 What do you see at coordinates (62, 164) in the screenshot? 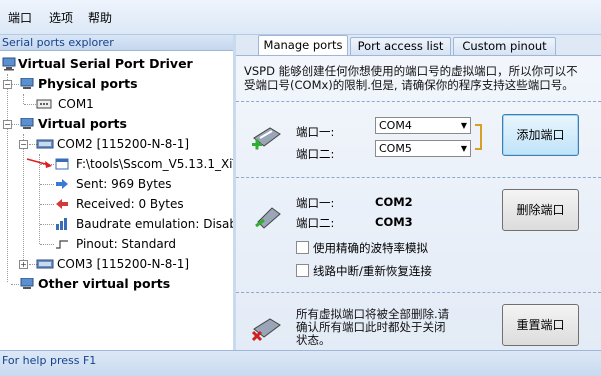
I see `application-window-icon` at bounding box center [62, 164].